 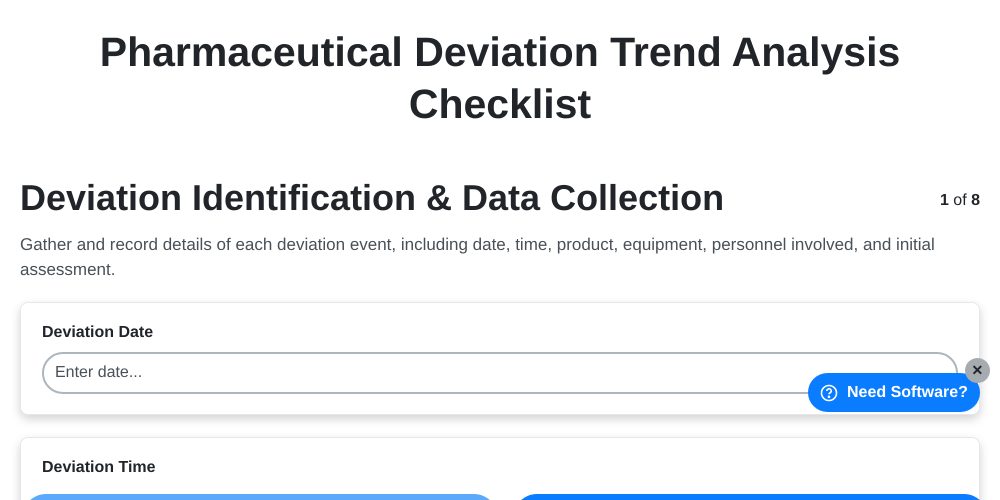 I want to click on field-label: Deviation Time, so click(x=99, y=468).